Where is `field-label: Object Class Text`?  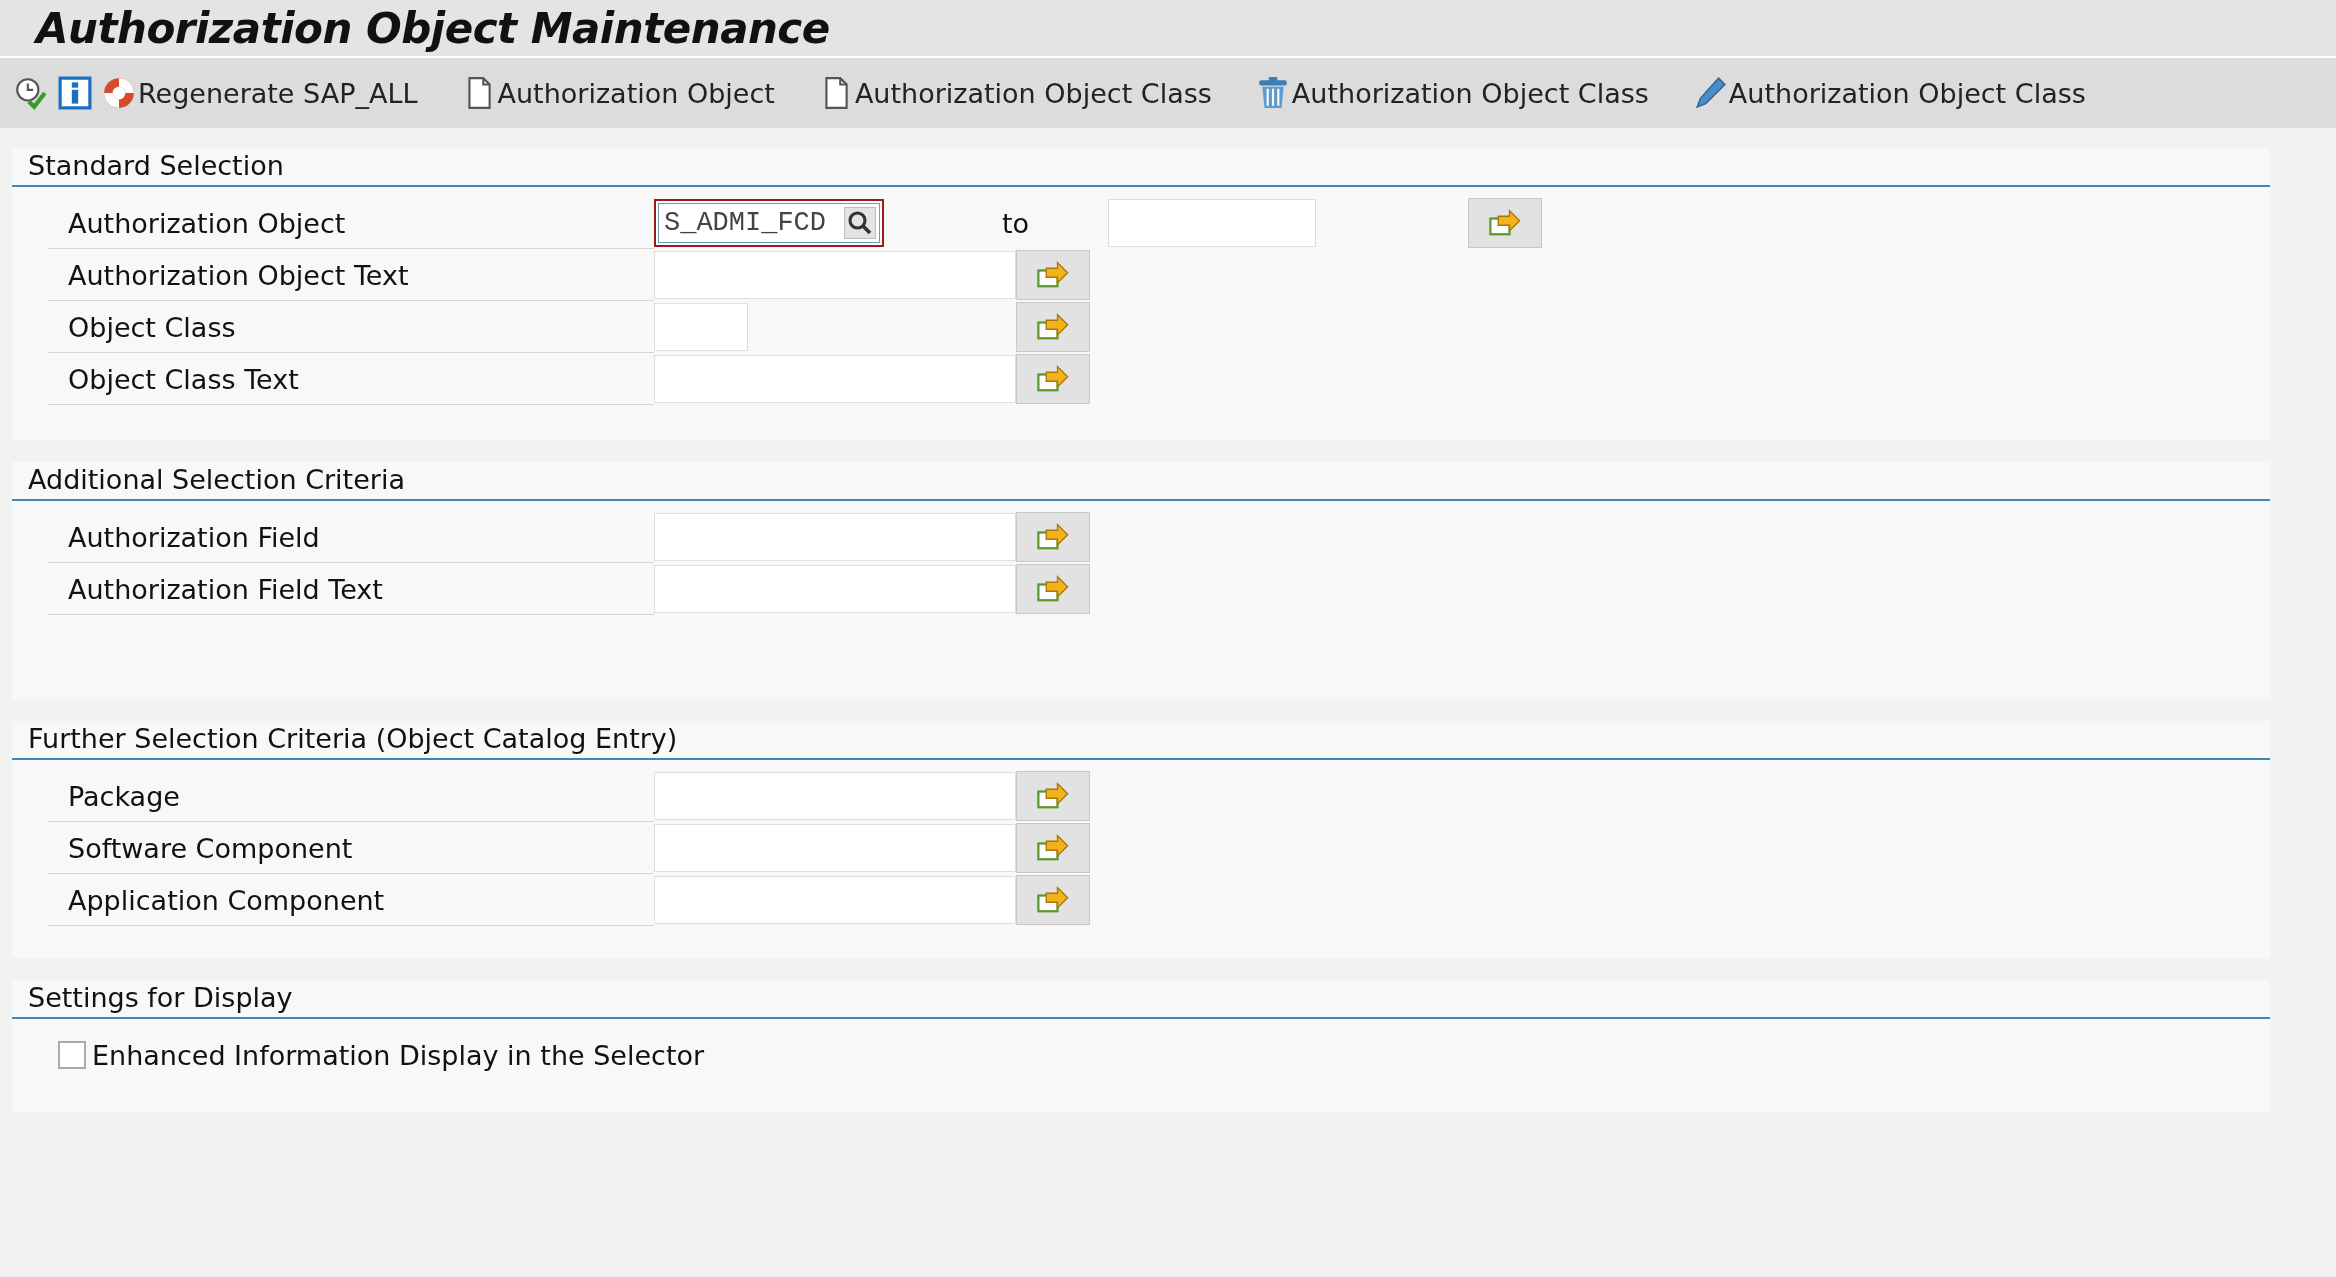 field-label: Object Class Text is located at coordinates (351, 379).